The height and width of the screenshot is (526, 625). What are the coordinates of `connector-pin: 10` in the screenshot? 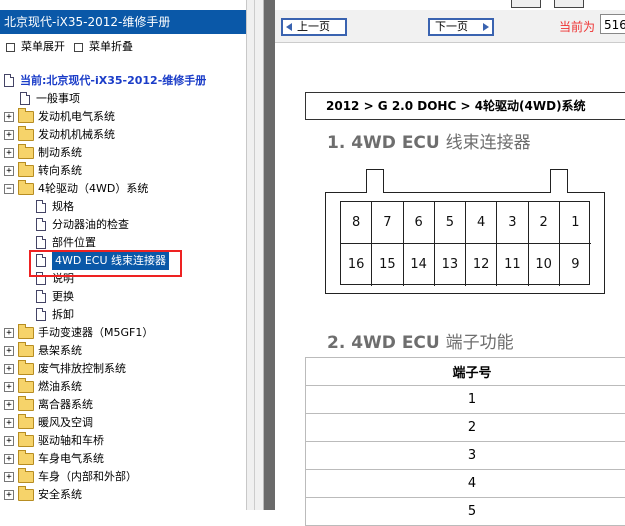 It's located at (544, 265).